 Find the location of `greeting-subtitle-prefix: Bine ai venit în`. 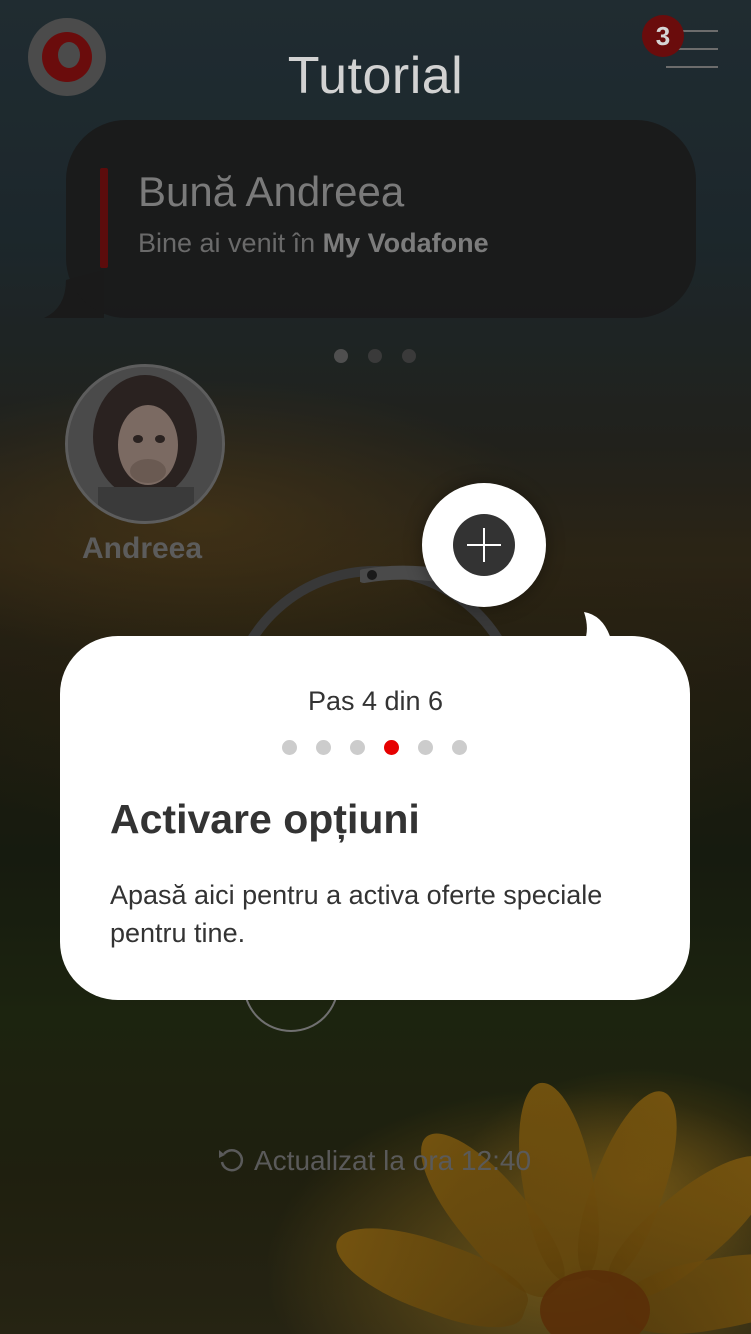

greeting-subtitle-prefix: Bine ai venit în is located at coordinates (230, 243).